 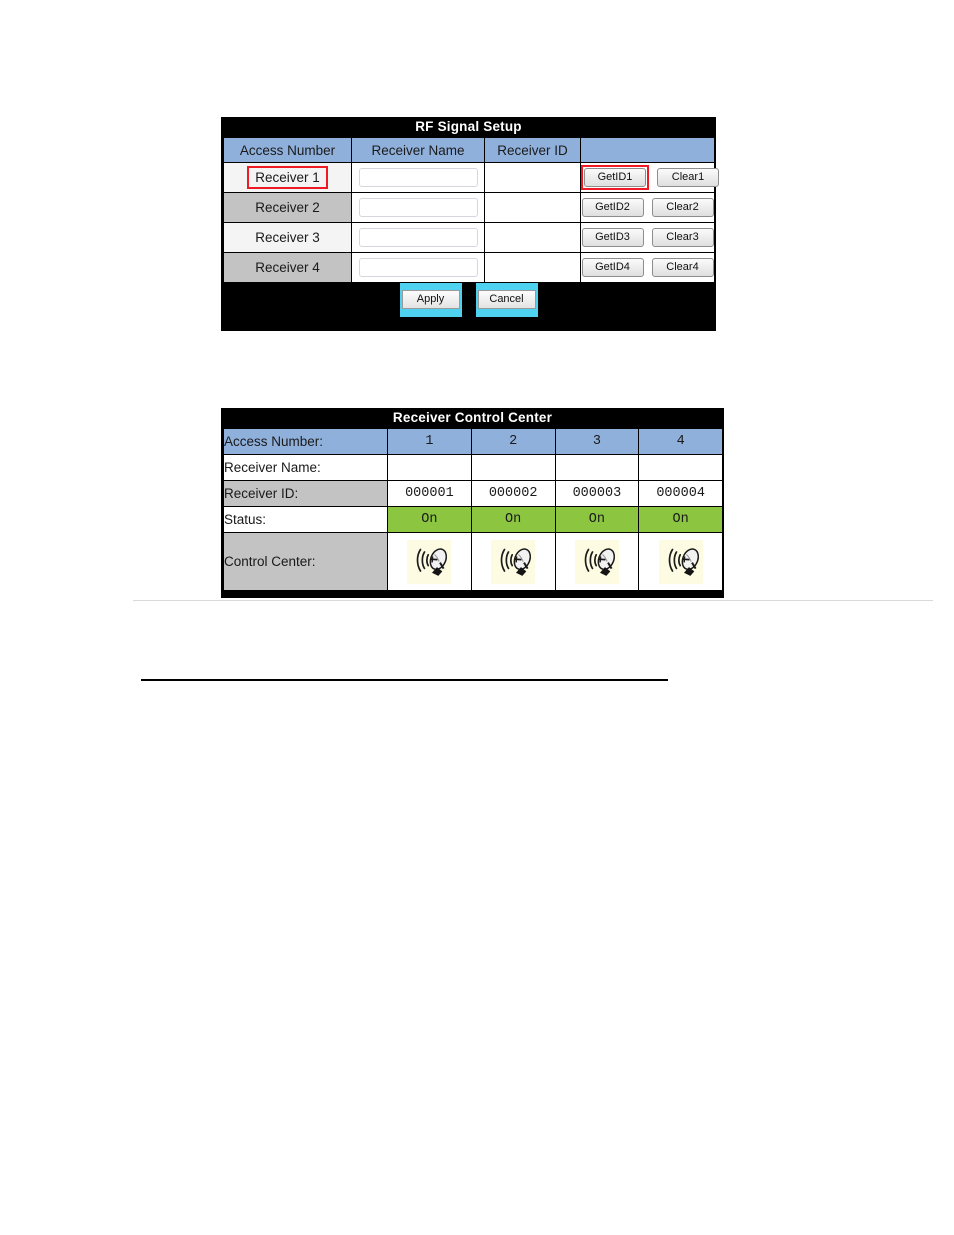 I want to click on access-number-value-1: 1, so click(x=429, y=441).